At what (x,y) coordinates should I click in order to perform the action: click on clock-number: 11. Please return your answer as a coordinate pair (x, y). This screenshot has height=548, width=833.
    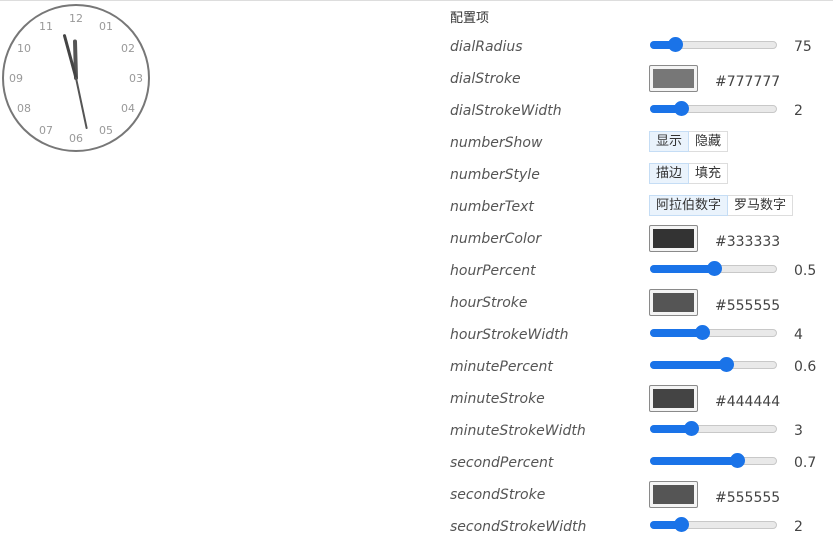
    Looking at the image, I should click on (46, 26).